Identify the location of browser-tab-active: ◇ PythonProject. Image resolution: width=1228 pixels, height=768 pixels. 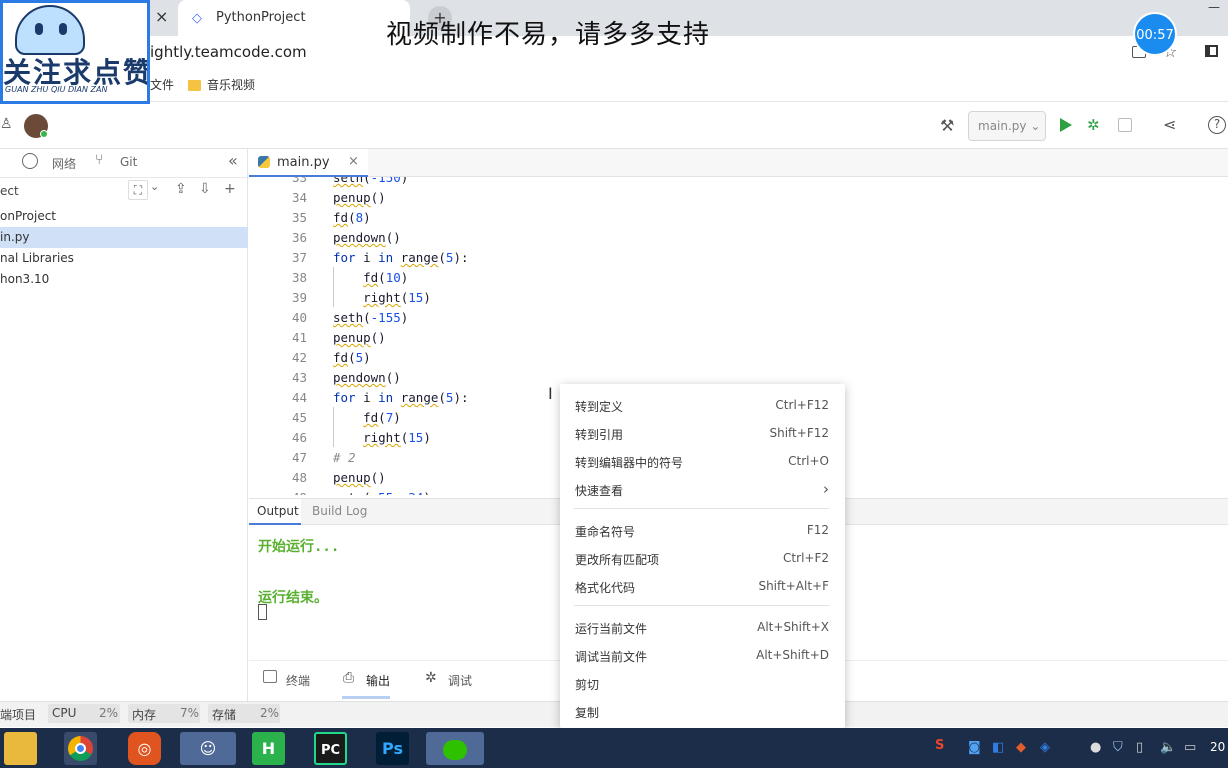
(294, 18).